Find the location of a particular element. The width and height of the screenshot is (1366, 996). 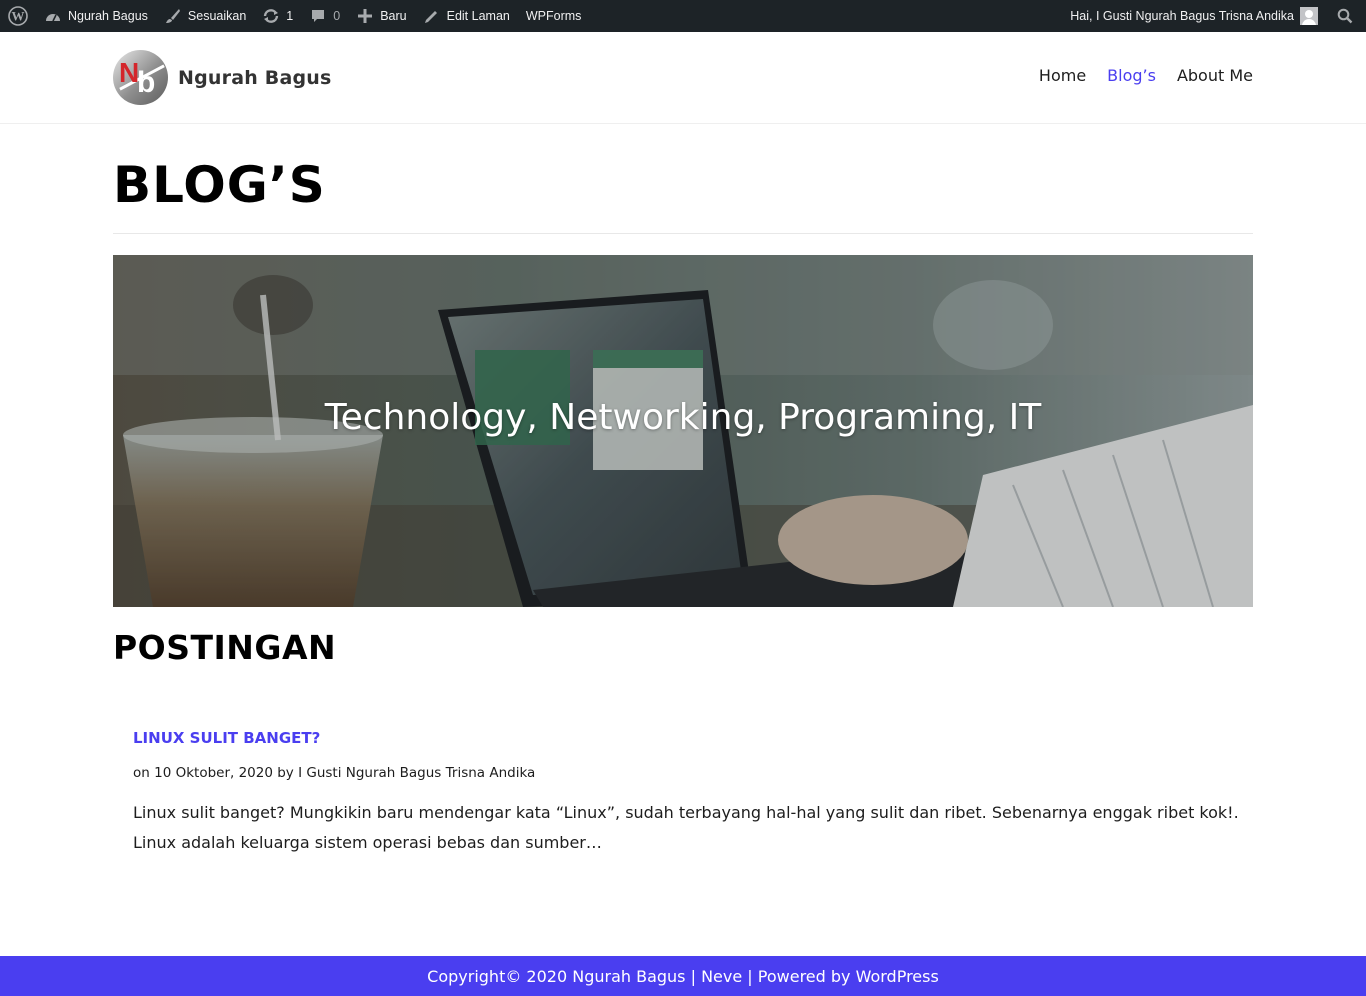

footer-powered-link: Powered by WordPress is located at coordinates (848, 976).